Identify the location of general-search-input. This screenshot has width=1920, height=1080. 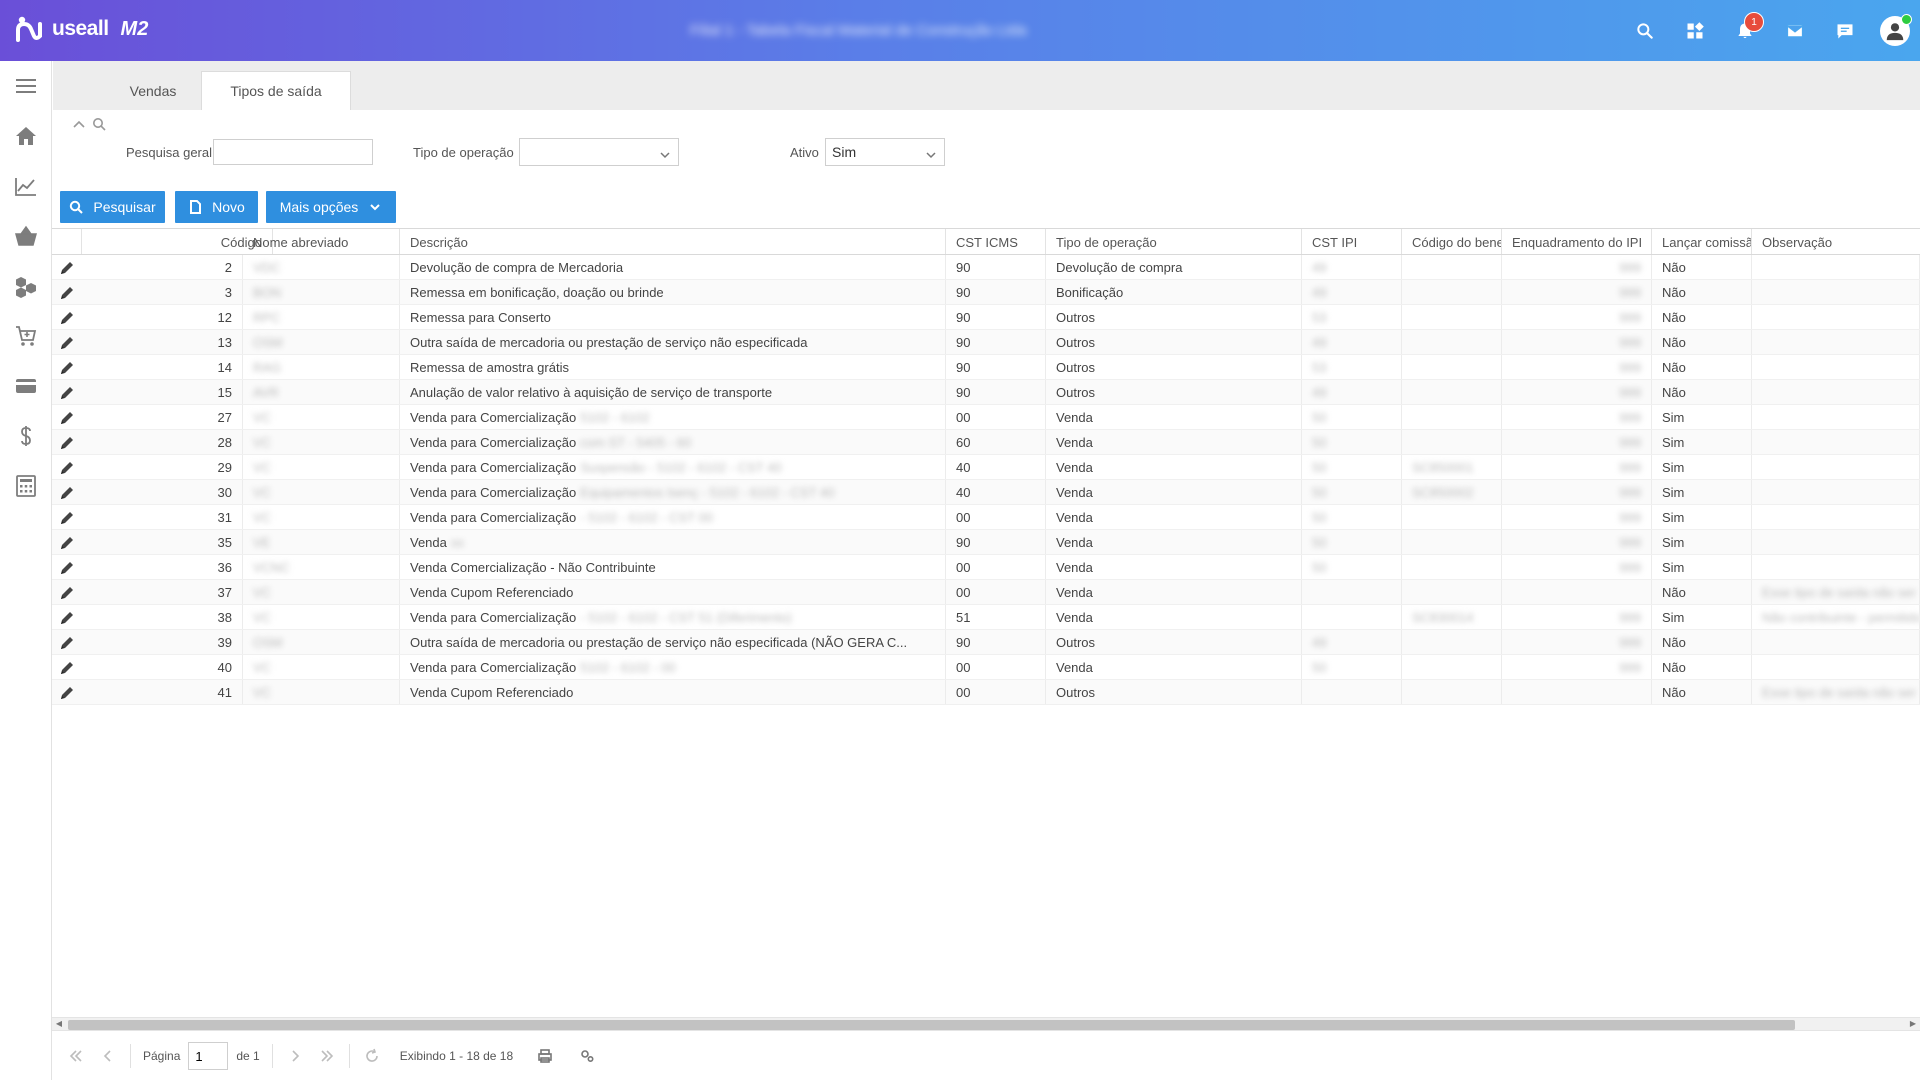
(293, 152).